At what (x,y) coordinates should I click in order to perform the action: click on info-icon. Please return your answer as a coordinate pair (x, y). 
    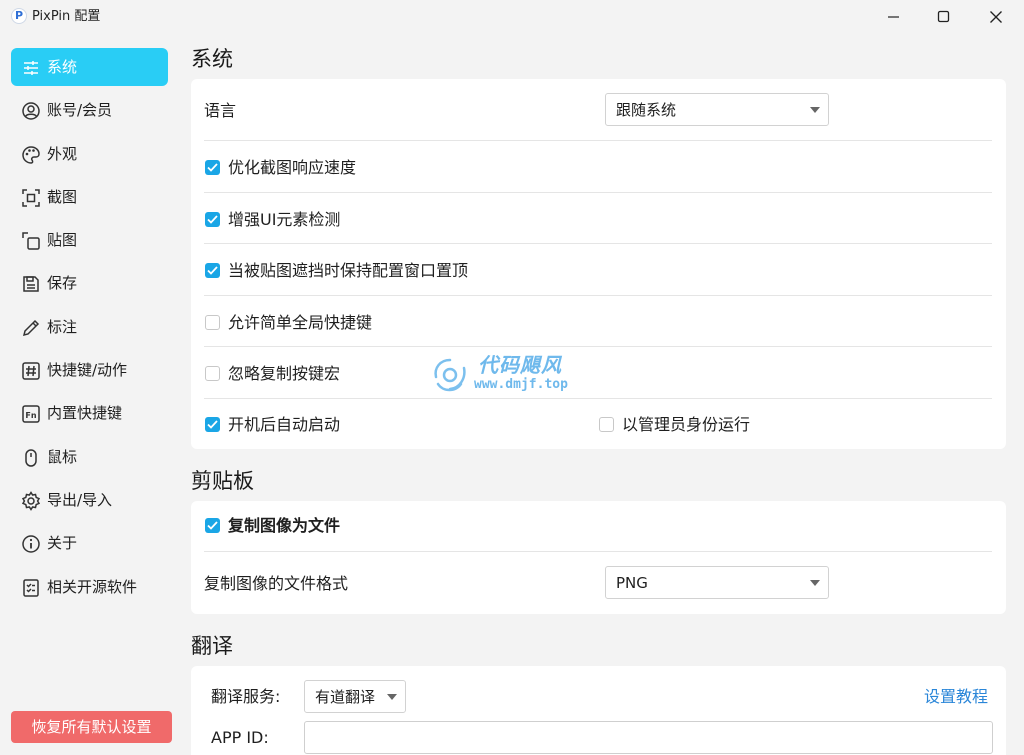
    Looking at the image, I should click on (31, 544).